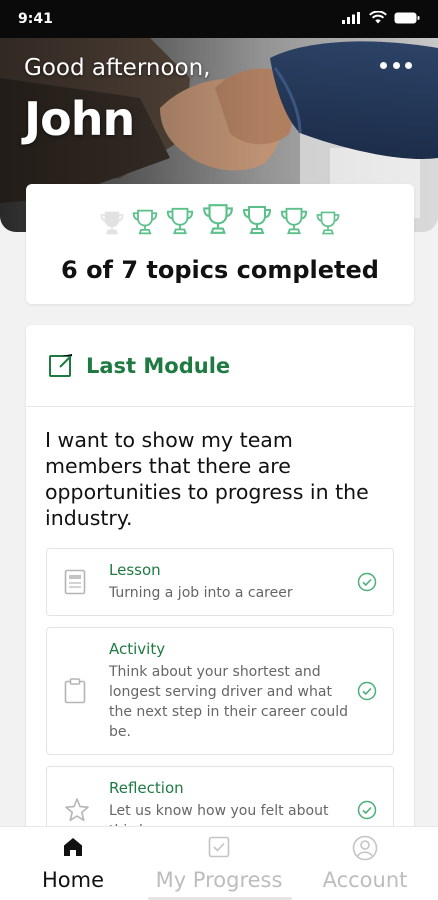 The height and width of the screenshot is (900, 438). I want to click on wifi-icon, so click(378, 17).